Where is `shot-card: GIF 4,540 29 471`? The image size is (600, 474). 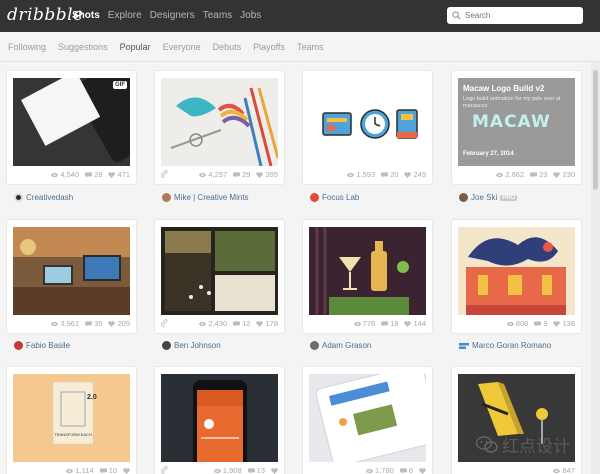 shot-card: GIF 4,540 29 471 is located at coordinates (71, 127).